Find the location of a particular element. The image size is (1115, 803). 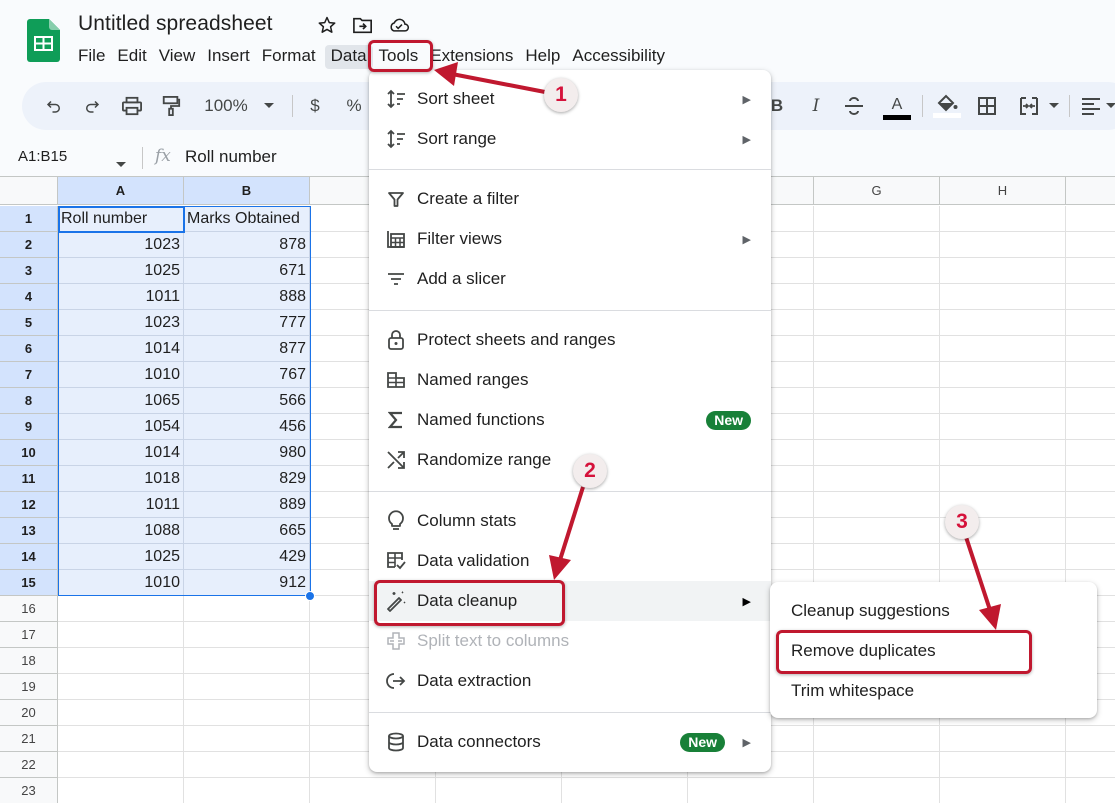

redo-icon is located at coordinates (92, 106).